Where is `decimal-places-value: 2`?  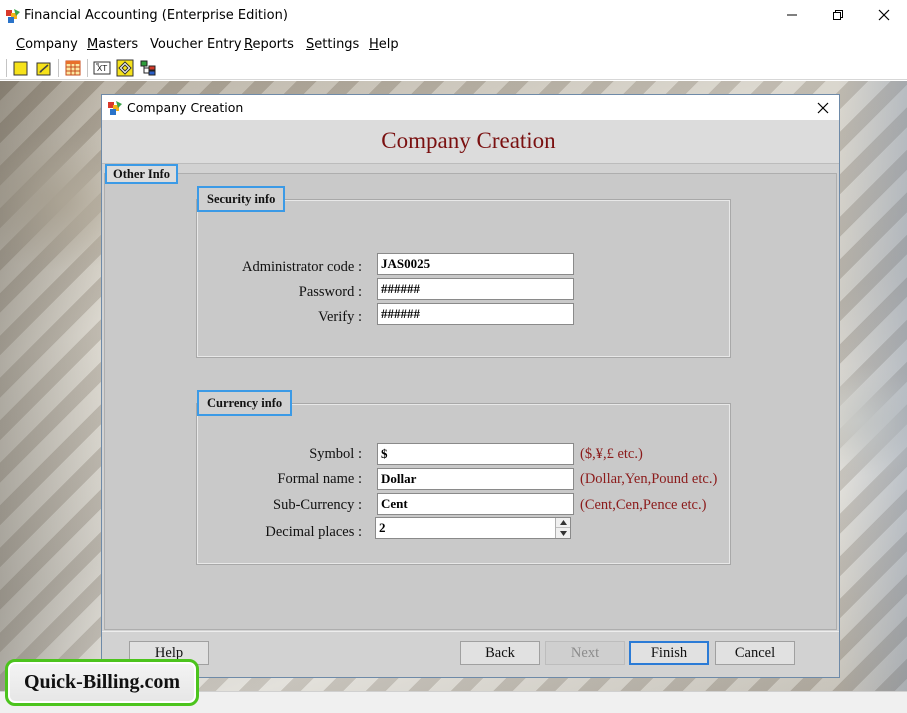
decimal-places-value: 2 is located at coordinates (382, 527).